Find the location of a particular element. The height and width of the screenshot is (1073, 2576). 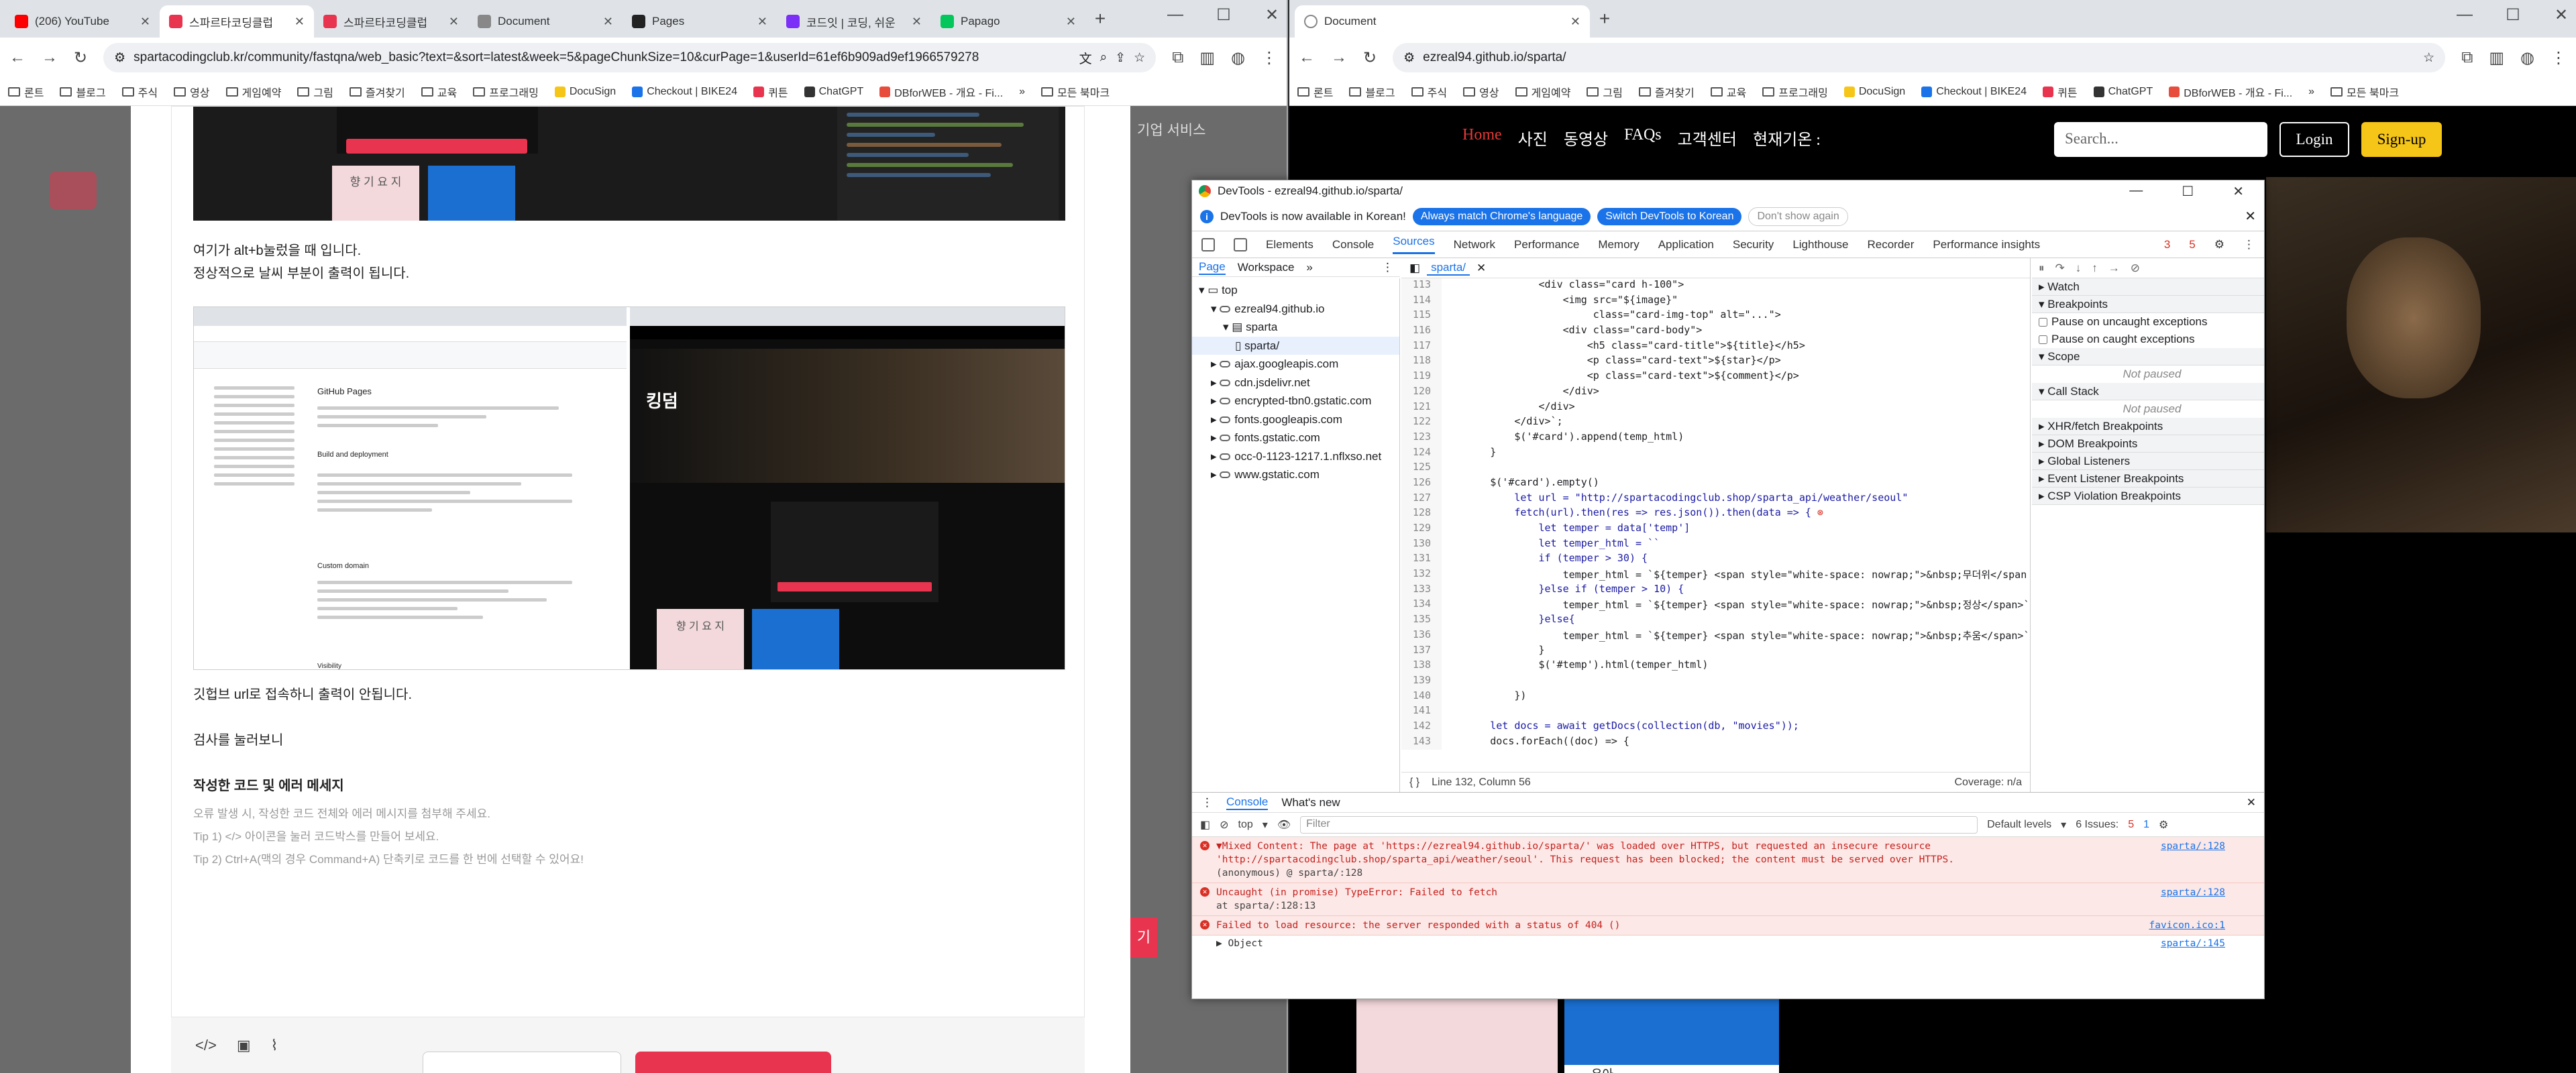

devtools-tab-recorder: Recorder is located at coordinates (1891, 244).